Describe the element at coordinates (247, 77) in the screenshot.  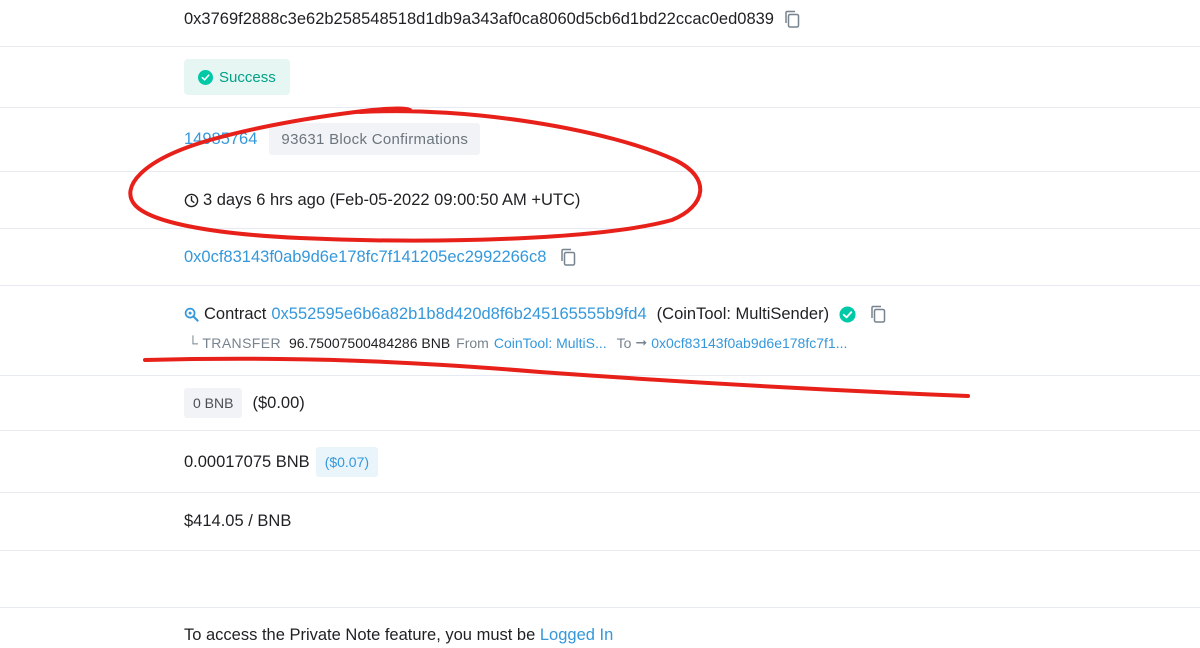
I see `status-label: Success` at that location.